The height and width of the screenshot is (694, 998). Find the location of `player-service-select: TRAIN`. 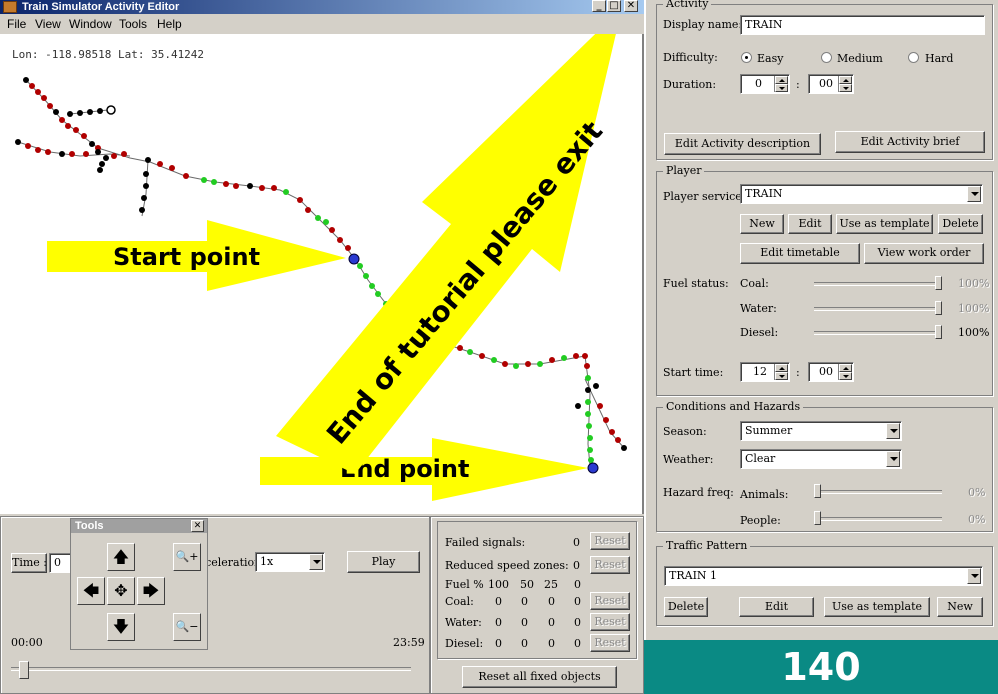

player-service-select: TRAIN is located at coordinates (861, 194).